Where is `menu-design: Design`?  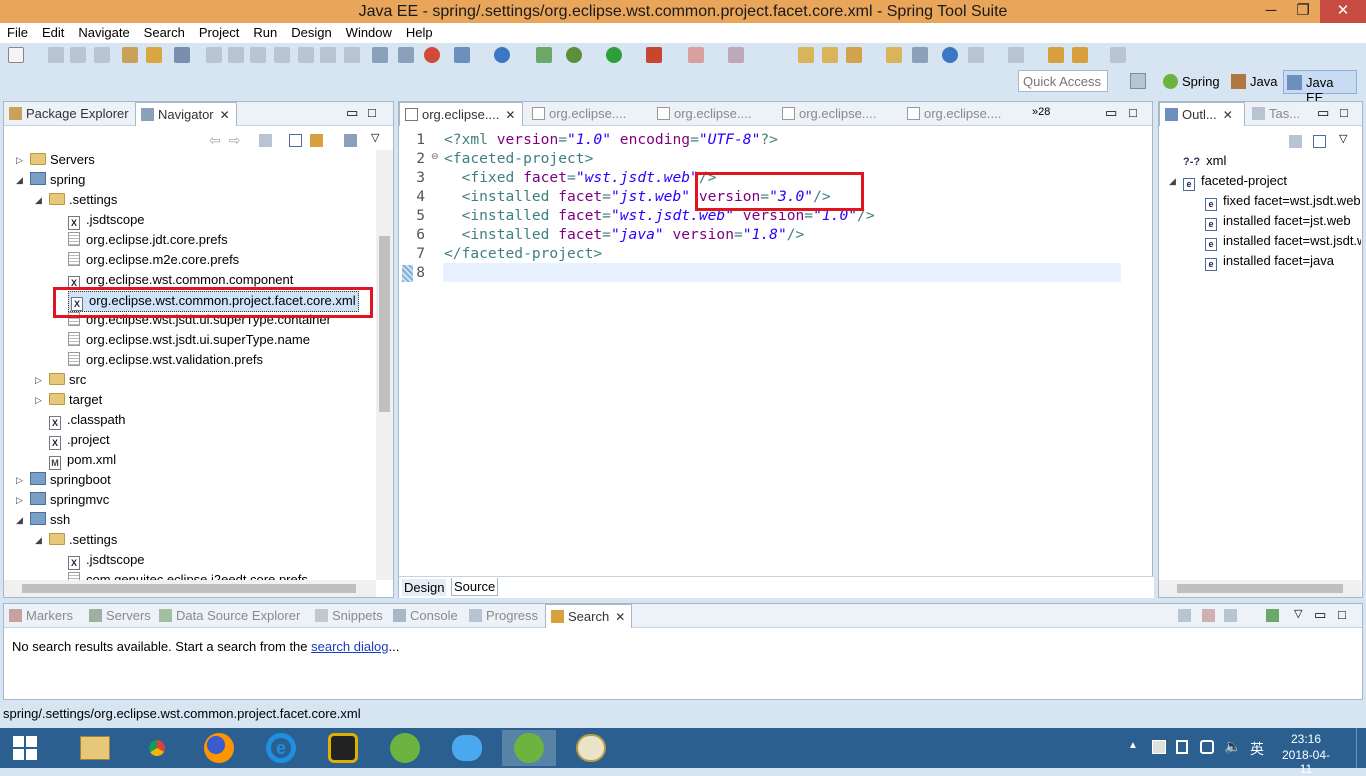
menu-design: Design is located at coordinates (311, 31).